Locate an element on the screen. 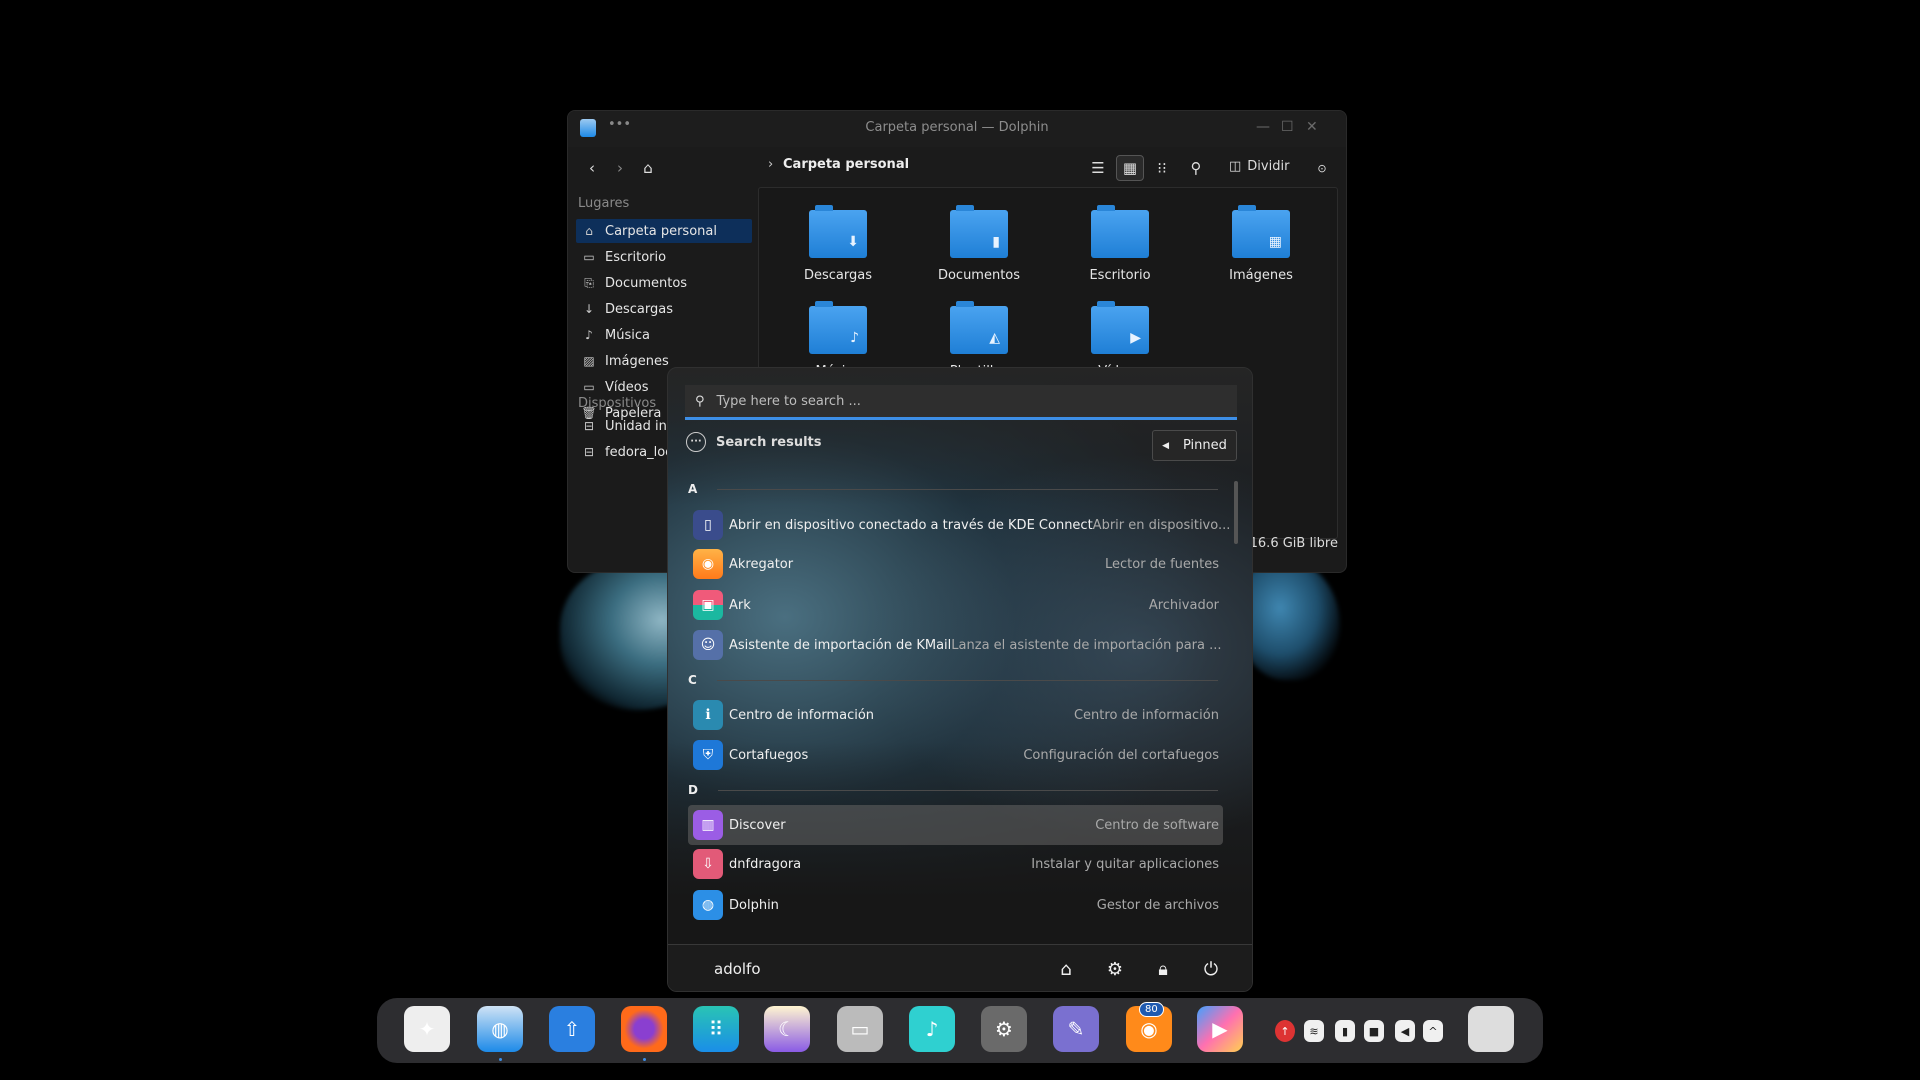 This screenshot has width=1920, height=1080. pinned-button: ◀ Pinned is located at coordinates (1194, 445).